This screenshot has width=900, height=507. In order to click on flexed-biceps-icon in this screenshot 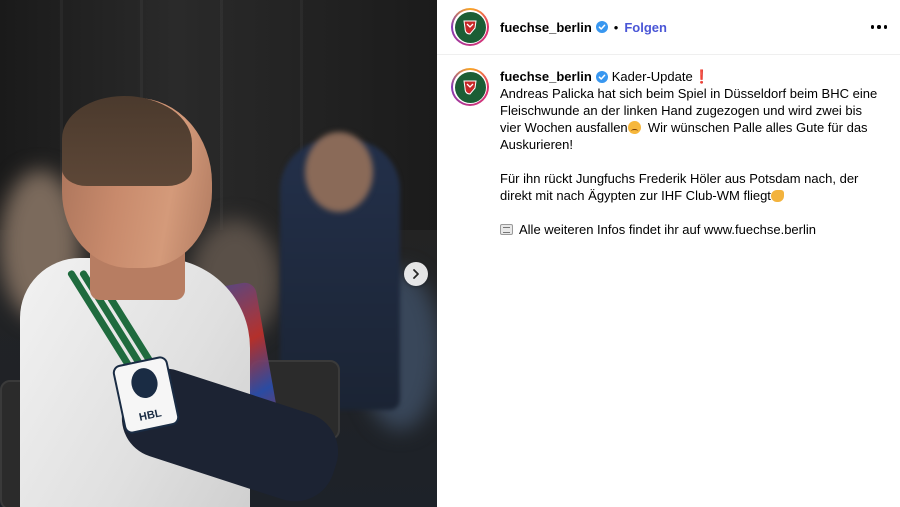, I will do `click(777, 196)`.